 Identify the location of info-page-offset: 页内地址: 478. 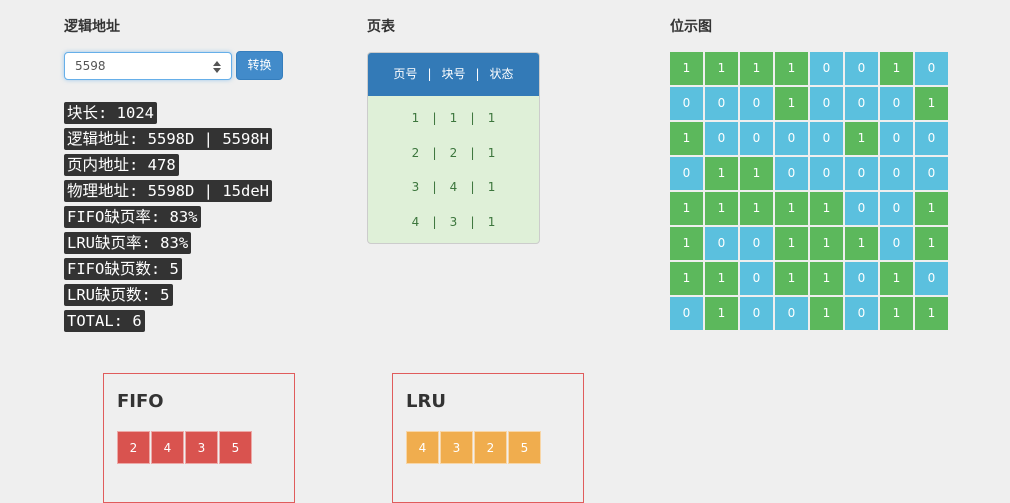
(121, 165).